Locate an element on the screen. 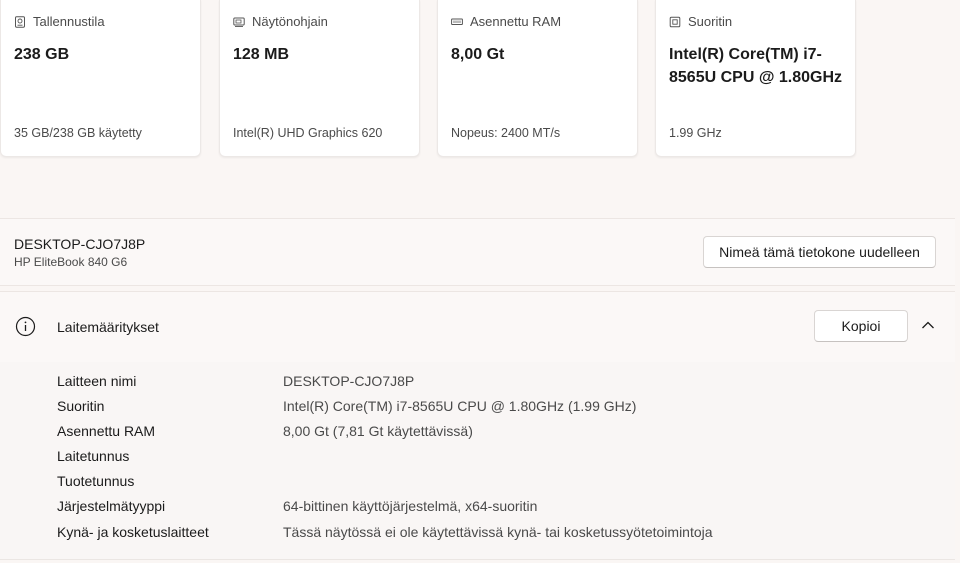 The width and height of the screenshot is (960, 563). section-title: Laitemääritykset is located at coordinates (108, 327).